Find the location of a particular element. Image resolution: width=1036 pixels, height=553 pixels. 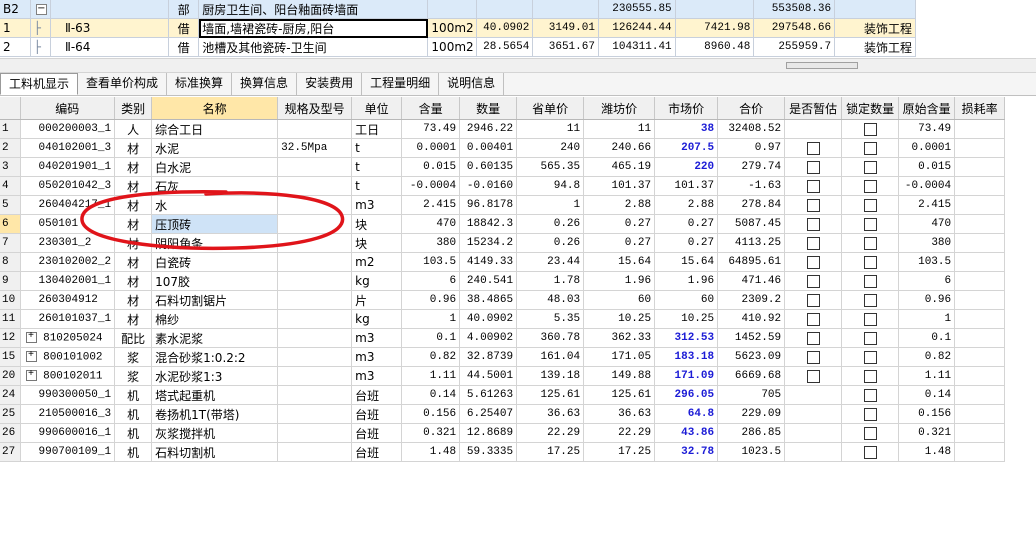

market-price-cell: 0.27 is located at coordinates (686, 243).